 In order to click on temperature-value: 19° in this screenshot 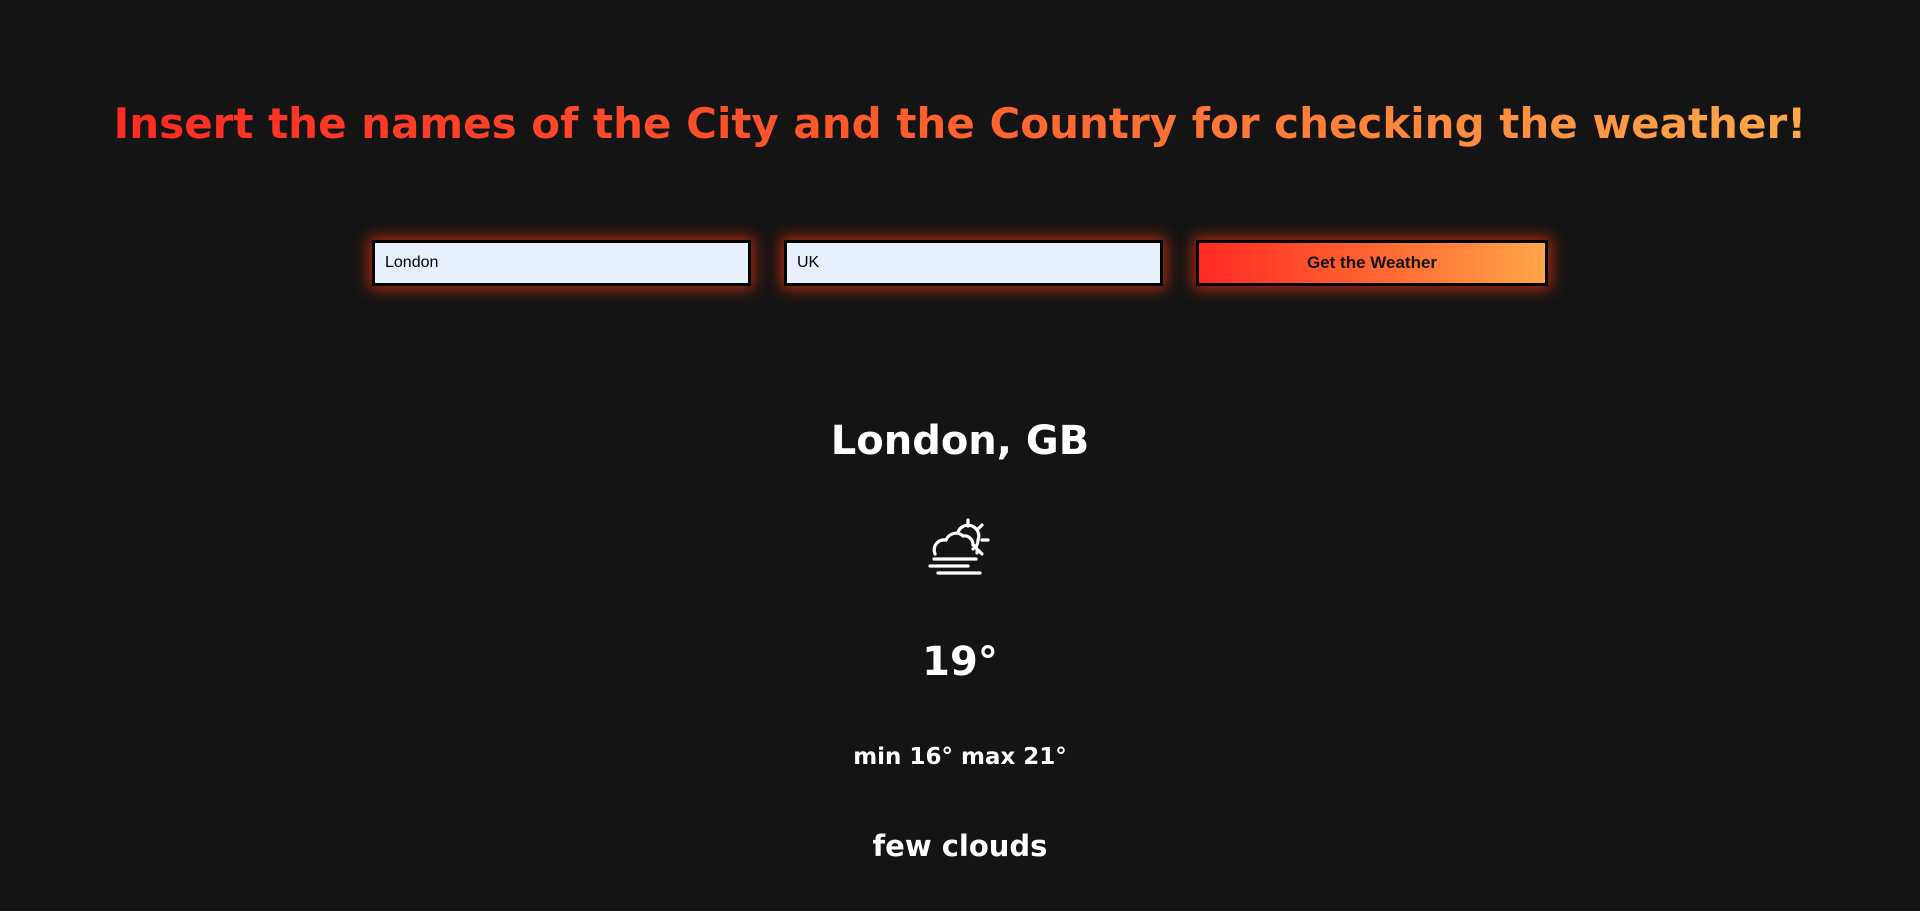, I will do `click(960, 662)`.